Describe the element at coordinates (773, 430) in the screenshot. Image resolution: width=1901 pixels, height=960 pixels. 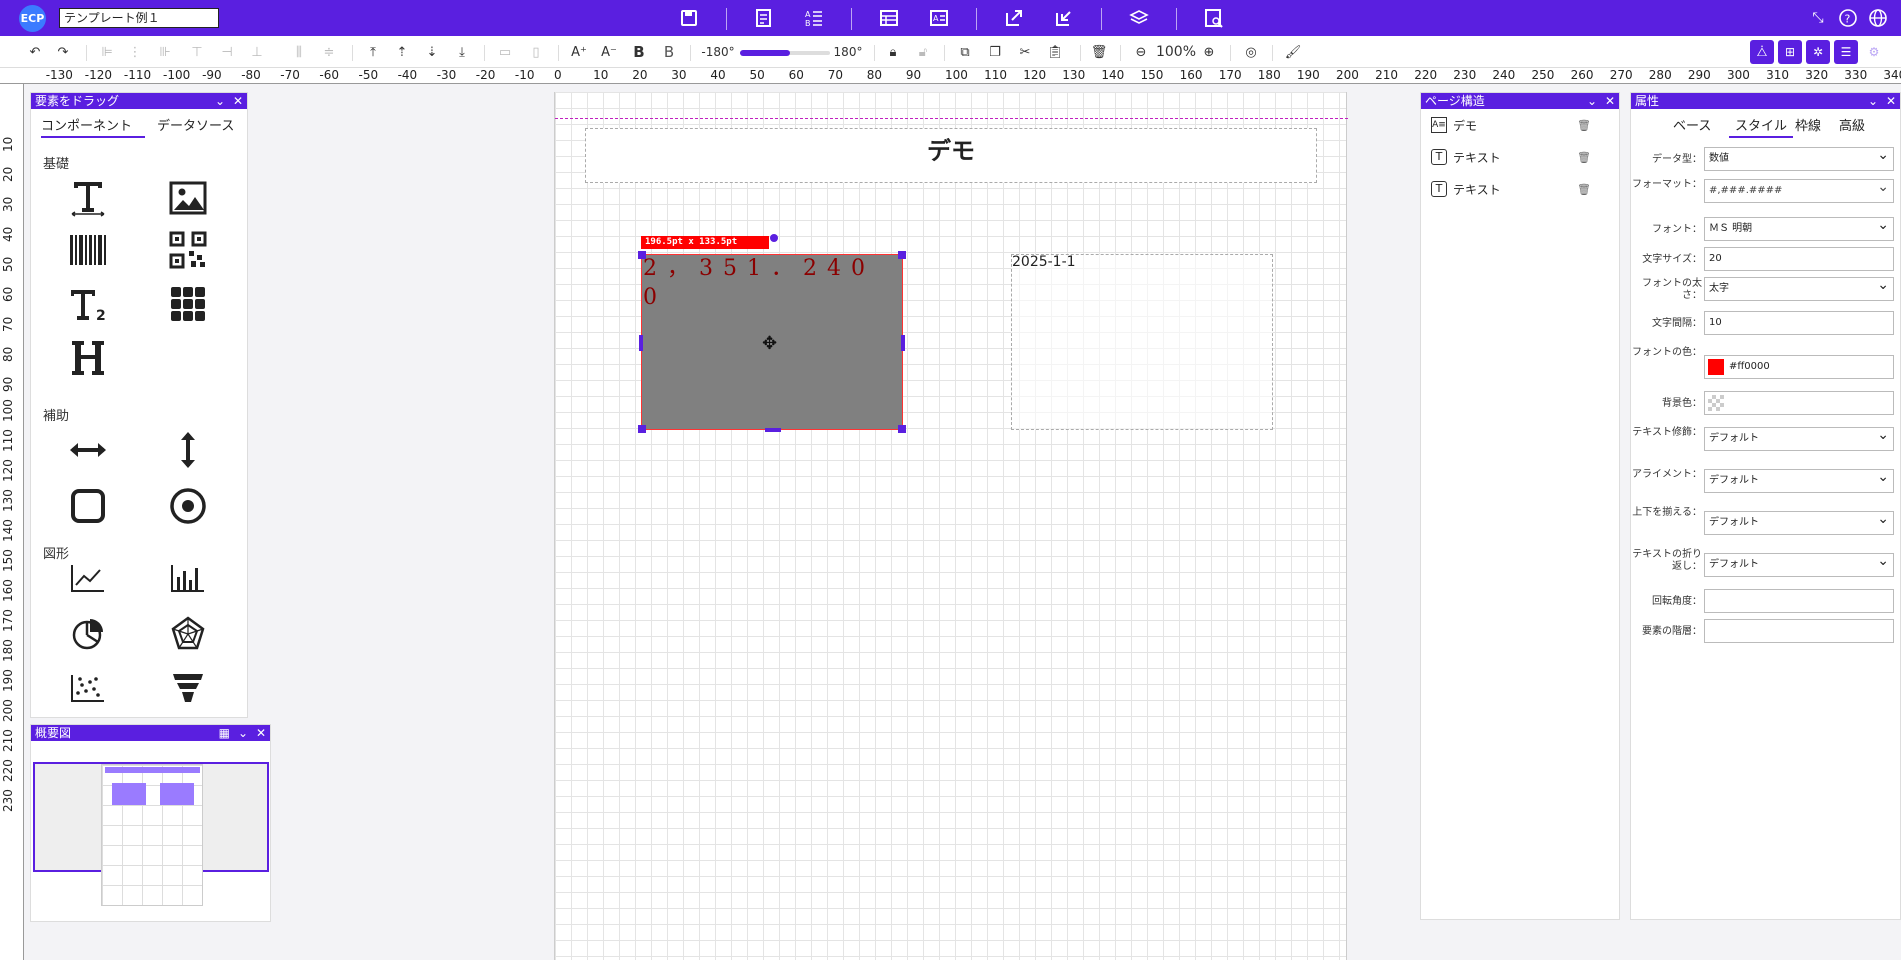
I see `resize-handle-b` at that location.